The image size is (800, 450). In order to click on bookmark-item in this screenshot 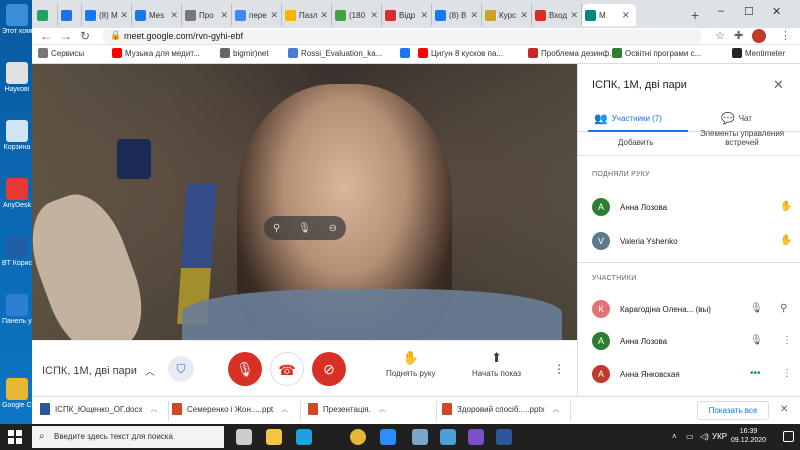, I will do `click(406, 53)`.